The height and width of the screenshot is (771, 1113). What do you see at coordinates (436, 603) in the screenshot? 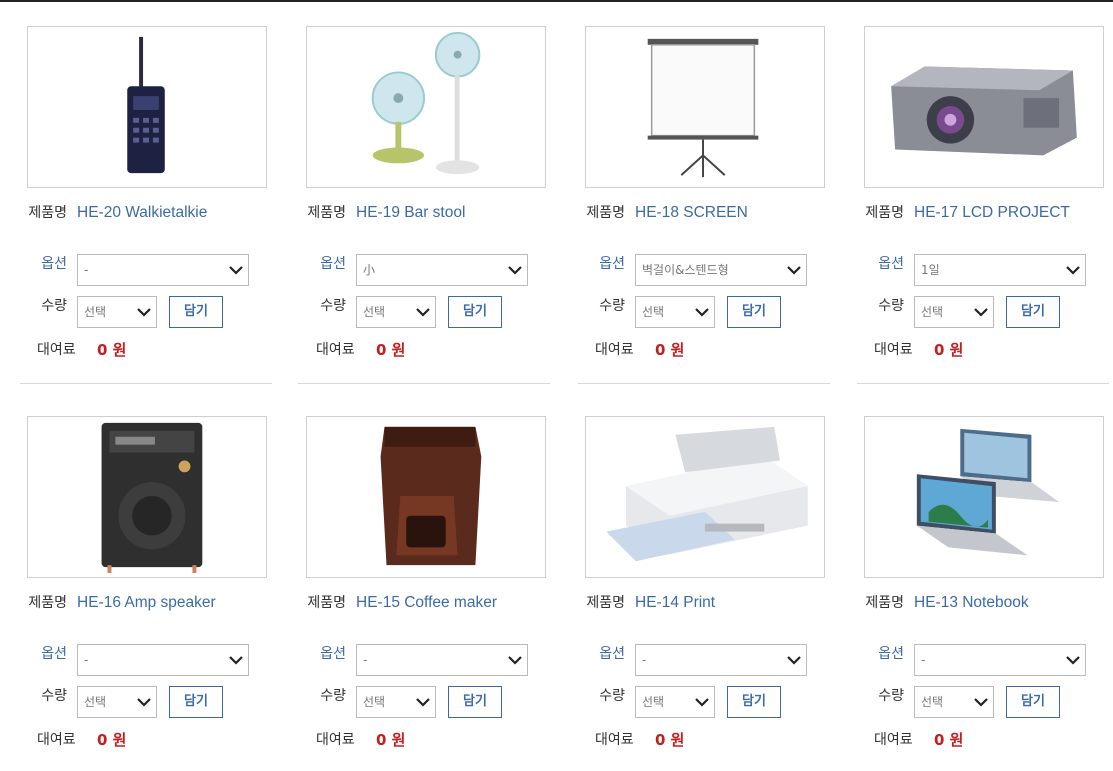
I see `product-name-link: HE-15 Coffee maker` at bounding box center [436, 603].